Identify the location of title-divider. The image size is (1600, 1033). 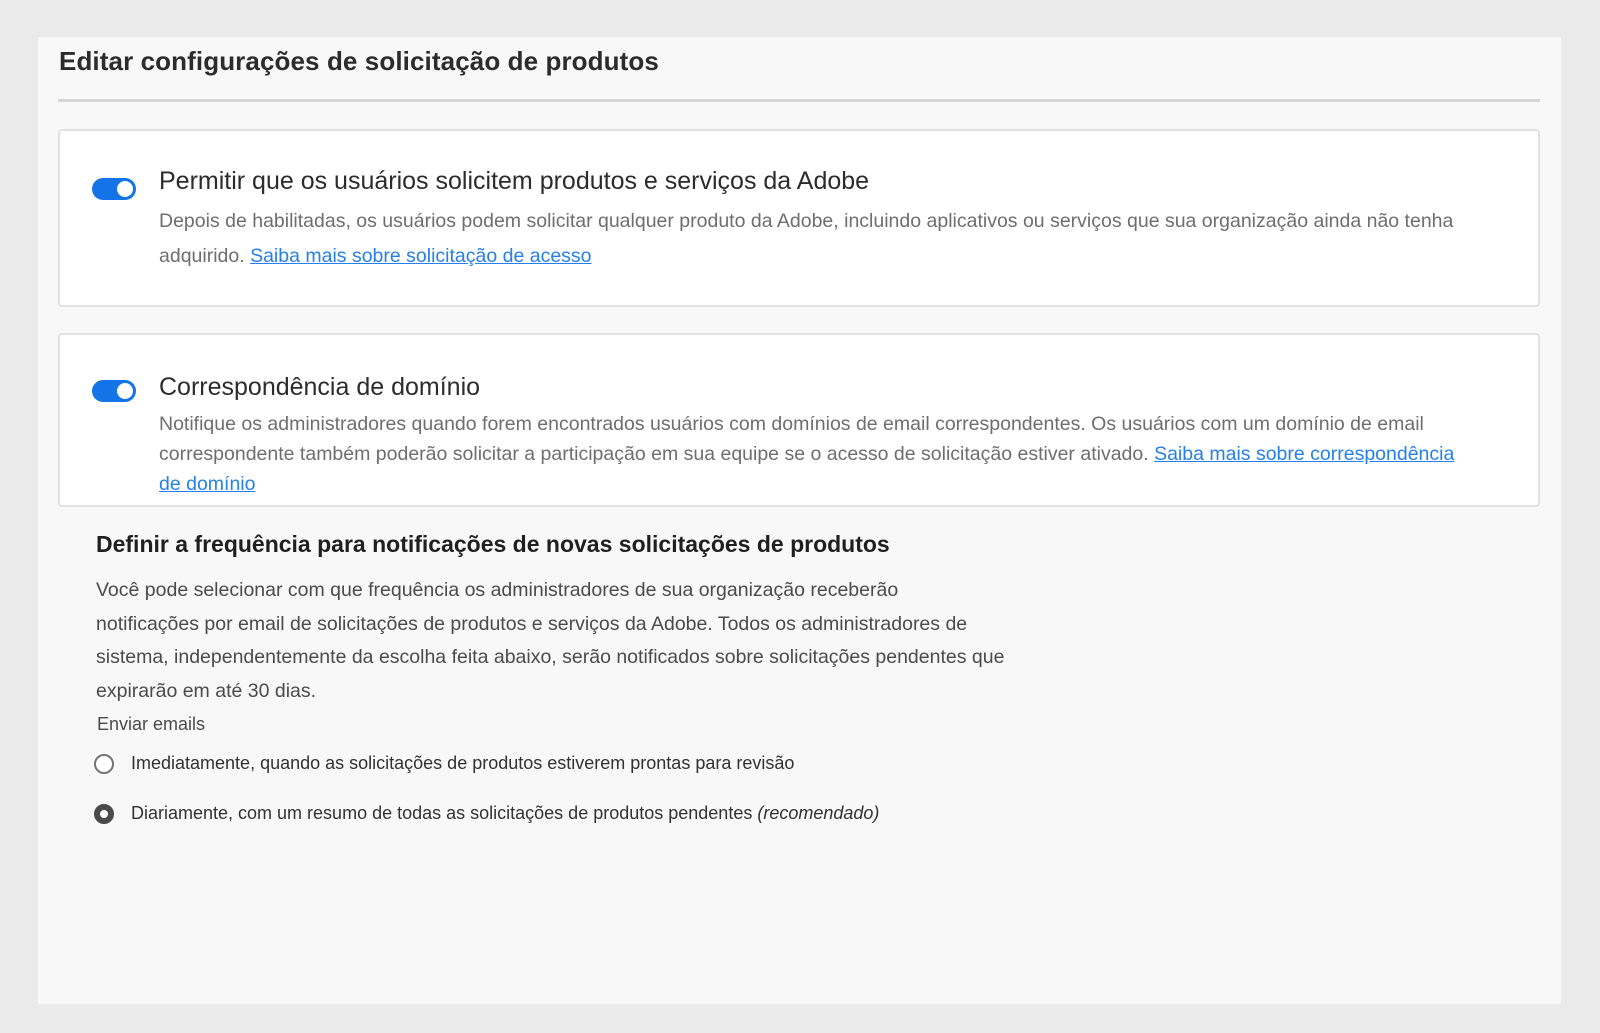
(799, 100).